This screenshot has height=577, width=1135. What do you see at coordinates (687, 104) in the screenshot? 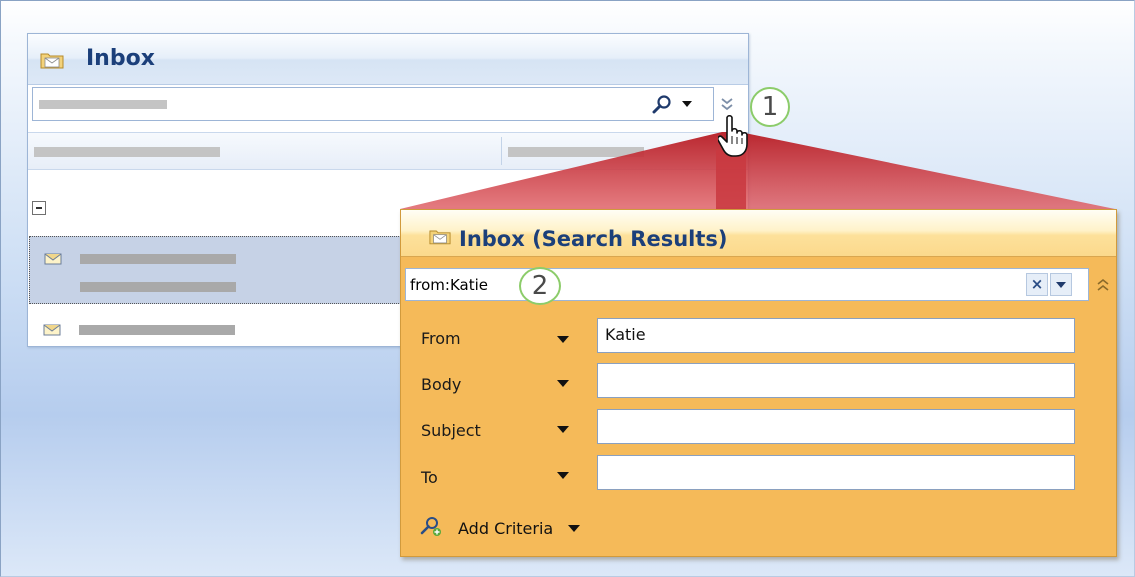
I see `search-options-dropdown-icon` at bounding box center [687, 104].